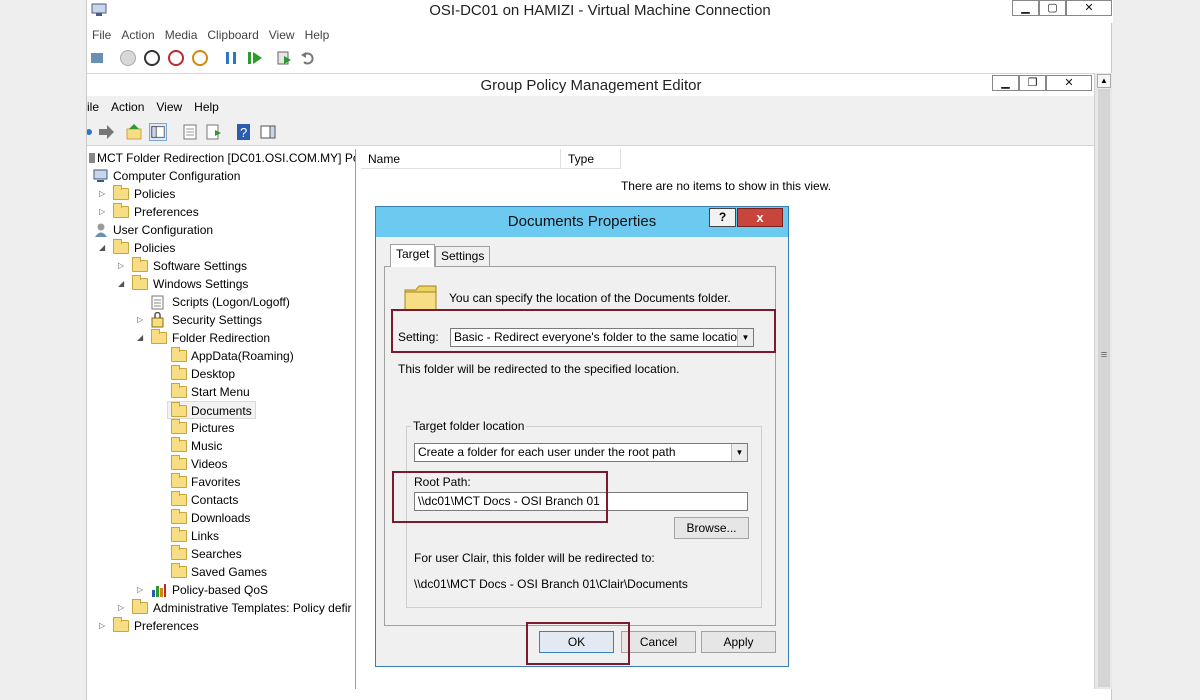 The width and height of the screenshot is (1200, 700). Describe the element at coordinates (221, 411) in the screenshot. I see `tree-folder-label: Documents` at that location.